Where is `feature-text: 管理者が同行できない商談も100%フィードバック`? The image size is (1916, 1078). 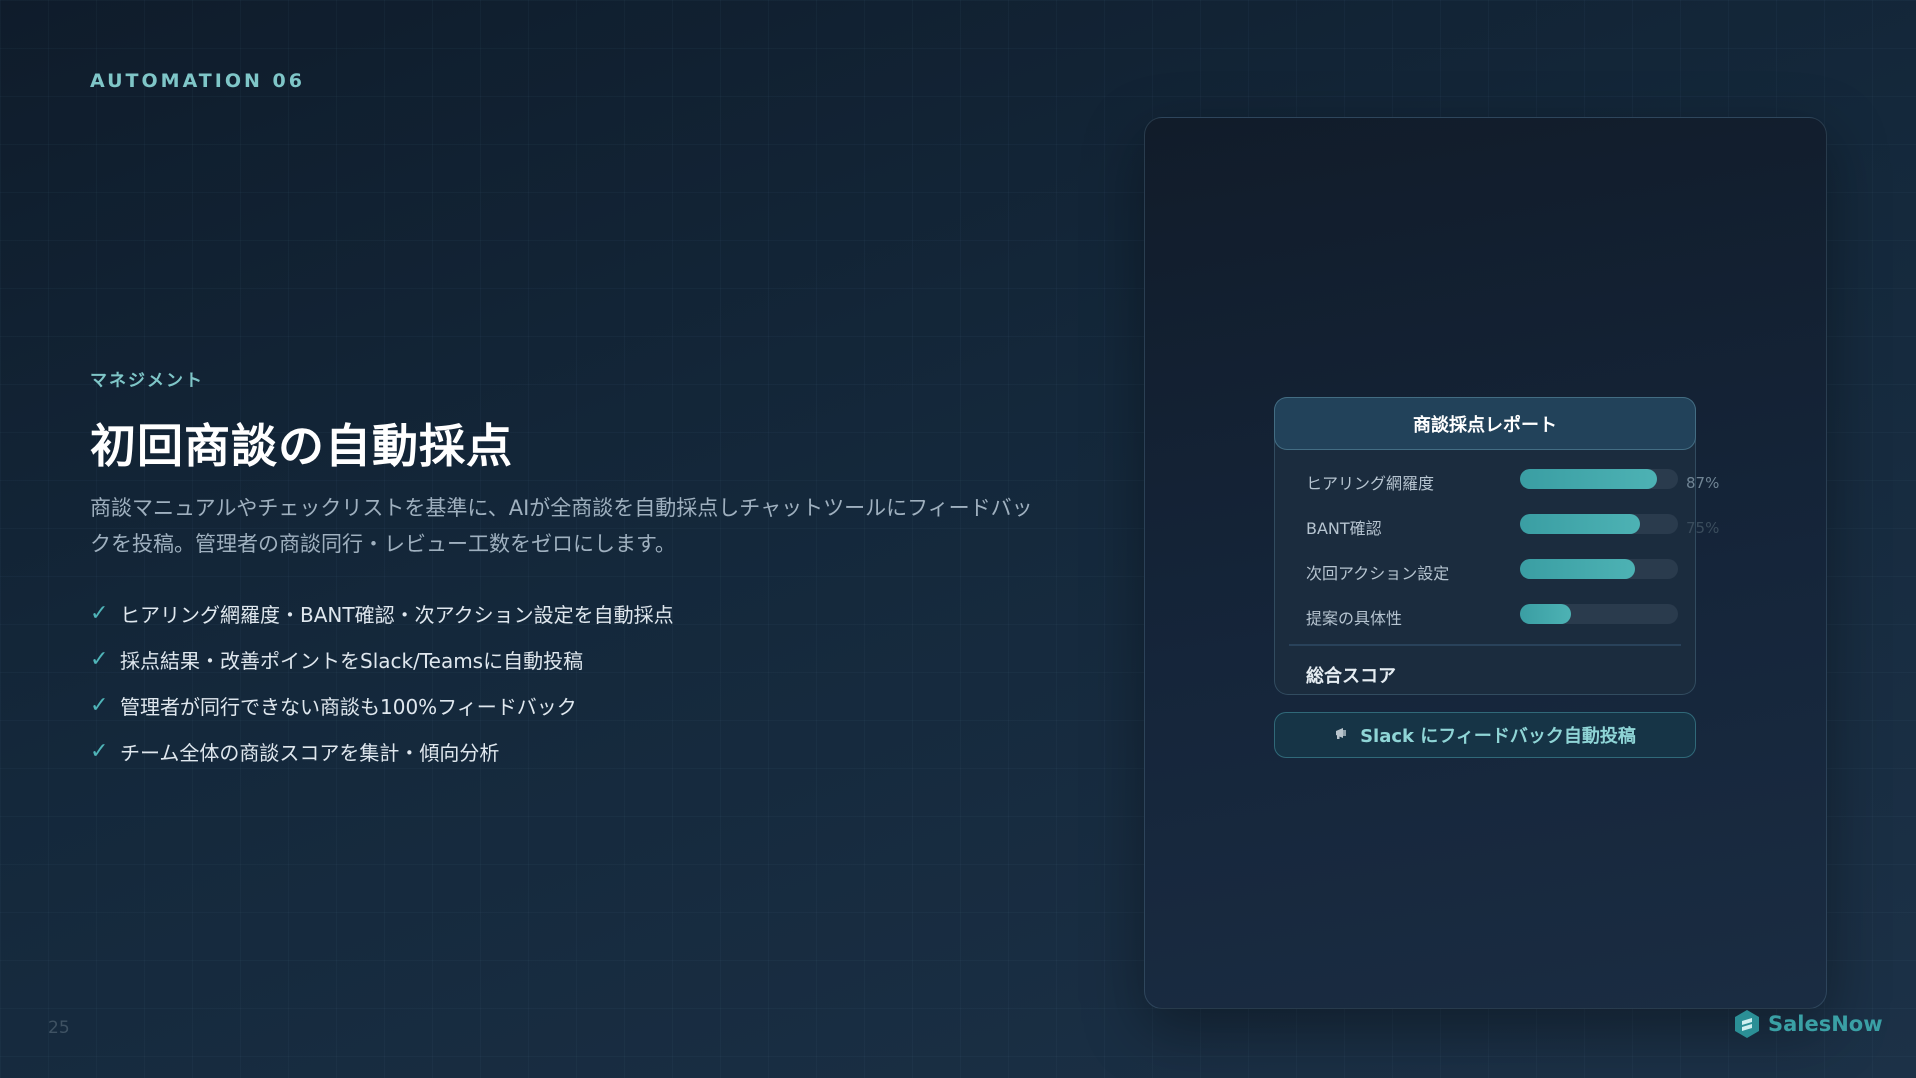 feature-text: 管理者が同行できない商談も100%フィードバック is located at coordinates (348, 706).